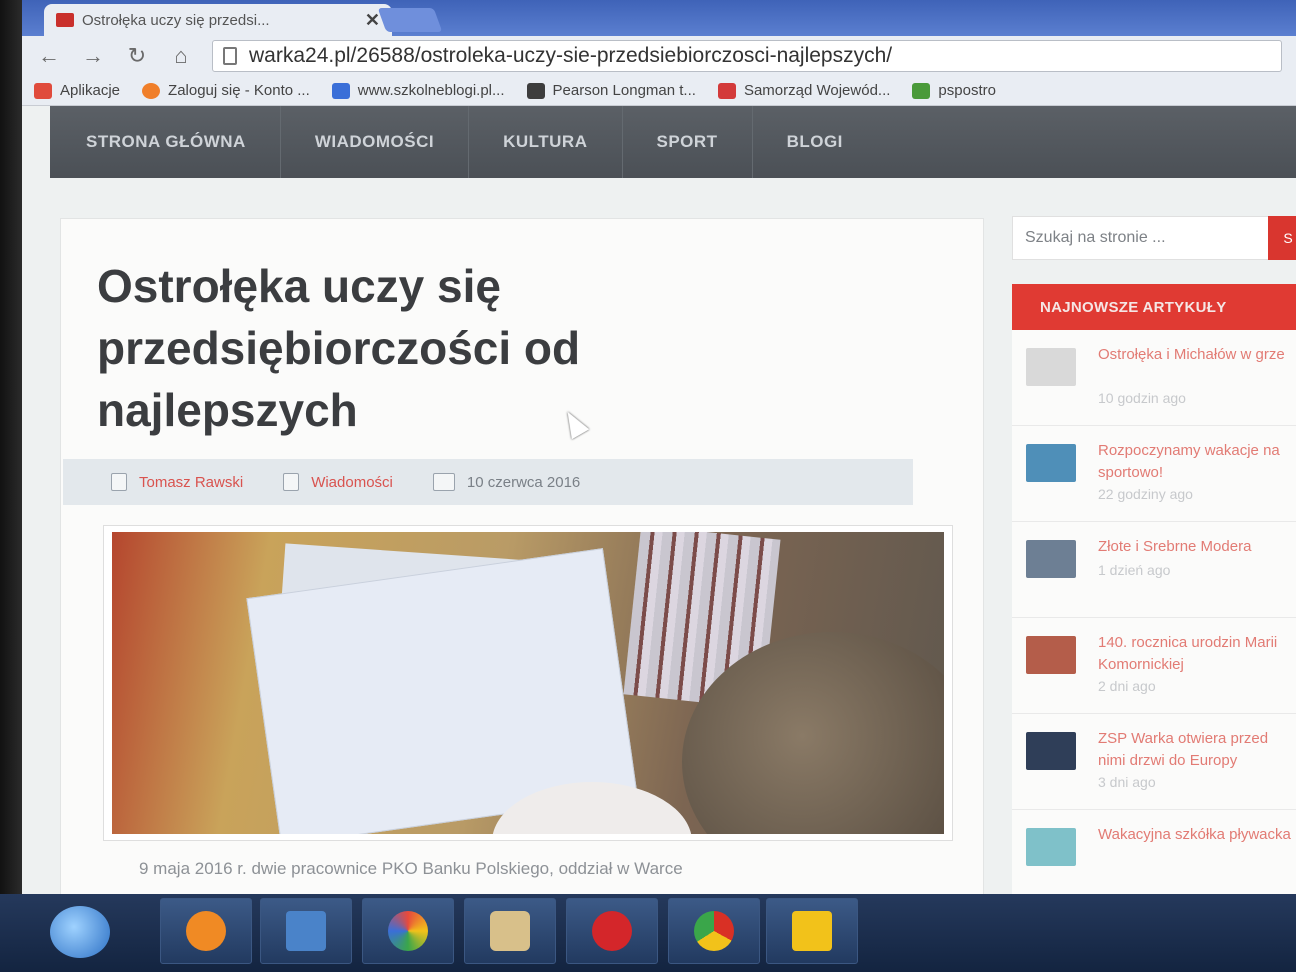 This screenshot has width=1296, height=972. I want to click on apps-icon, so click(43, 90).